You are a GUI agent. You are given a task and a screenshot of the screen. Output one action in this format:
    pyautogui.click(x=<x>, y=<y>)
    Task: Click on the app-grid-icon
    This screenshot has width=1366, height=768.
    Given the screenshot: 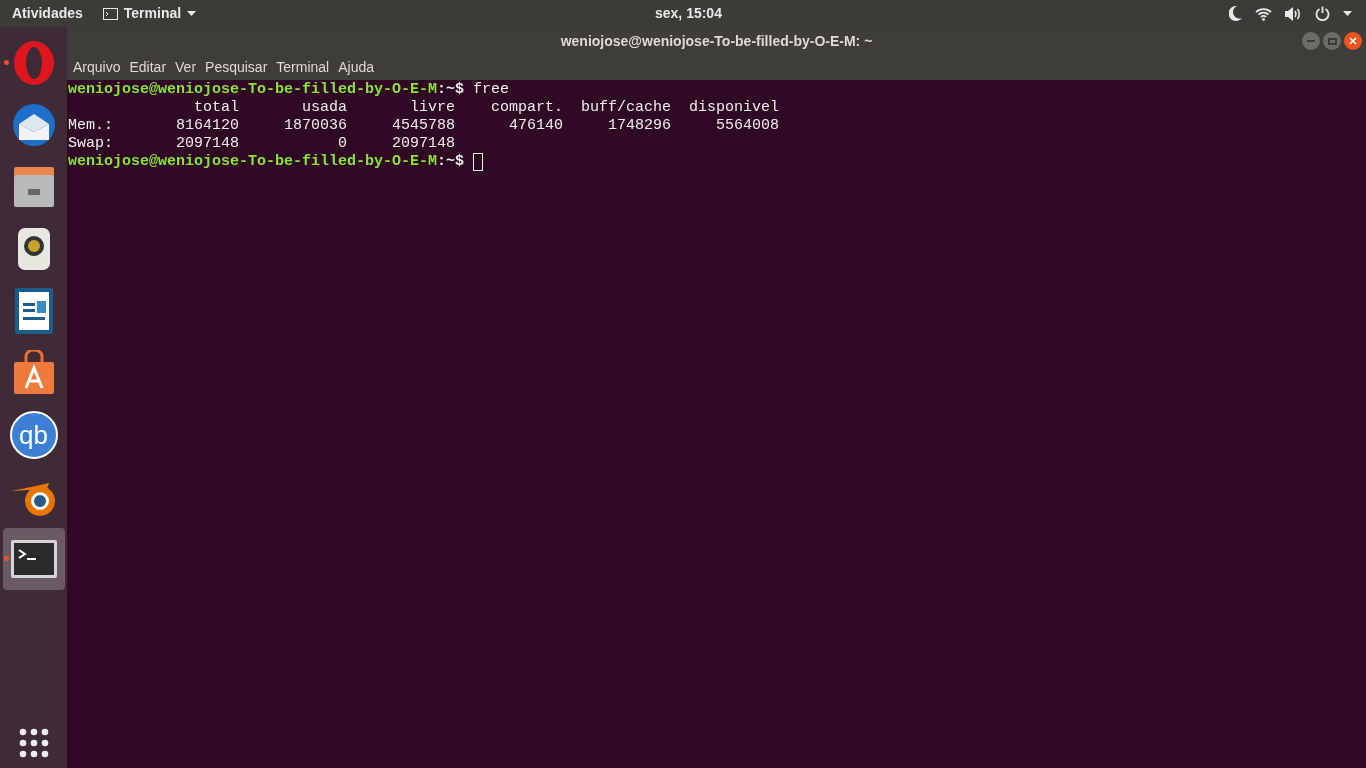 What is the action you would take?
    pyautogui.click(x=33, y=743)
    